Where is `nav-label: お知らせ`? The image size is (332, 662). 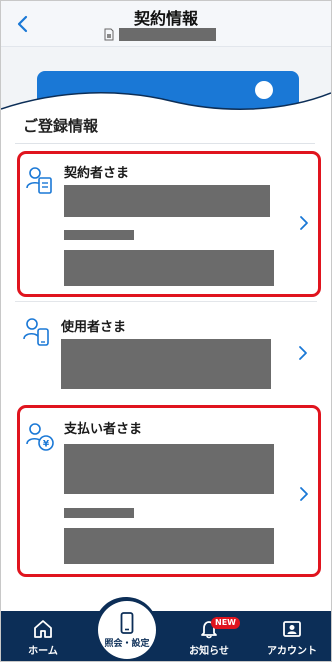
nav-label: お知らせ is located at coordinates (209, 651).